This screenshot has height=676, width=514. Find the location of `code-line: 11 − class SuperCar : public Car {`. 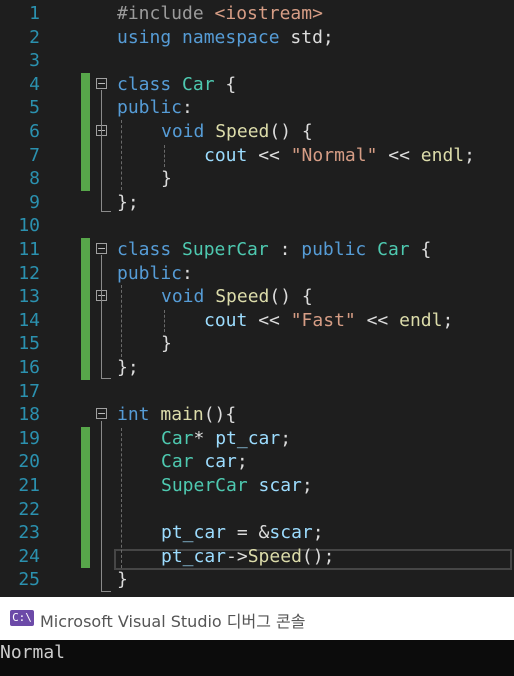

code-line: 11 − class SuperCar : public Car { is located at coordinates (257, 250).